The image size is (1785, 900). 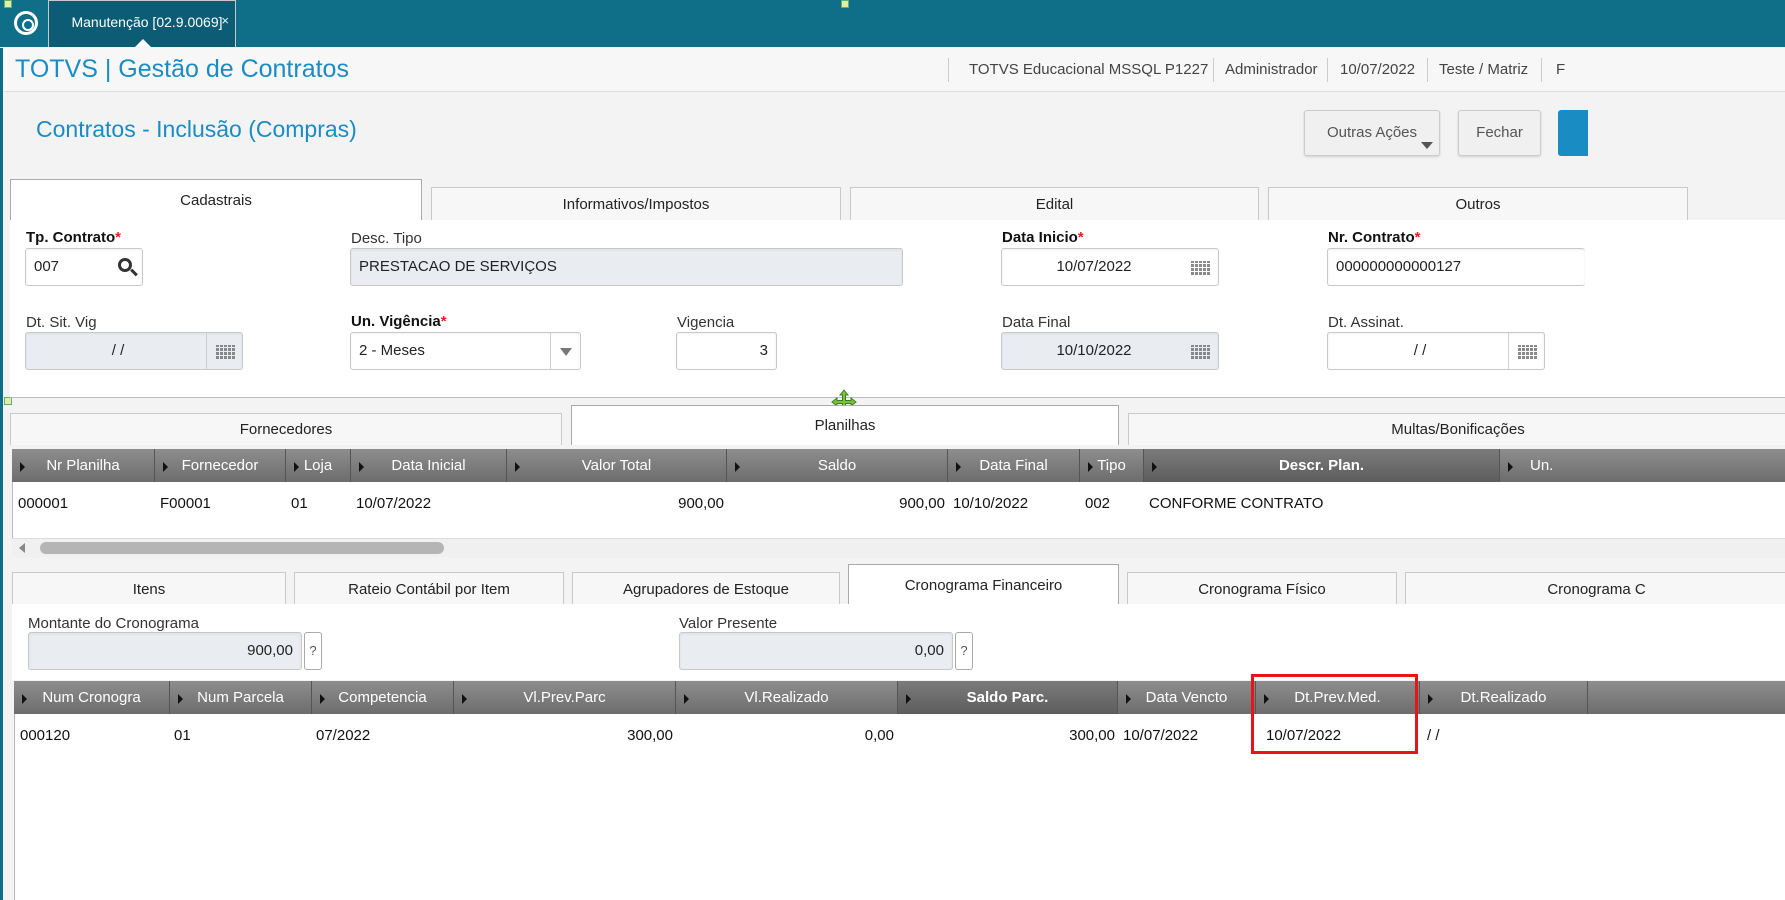 What do you see at coordinates (565, 697) in the screenshot?
I see `column-header: Vl.Prev.Parc` at bounding box center [565, 697].